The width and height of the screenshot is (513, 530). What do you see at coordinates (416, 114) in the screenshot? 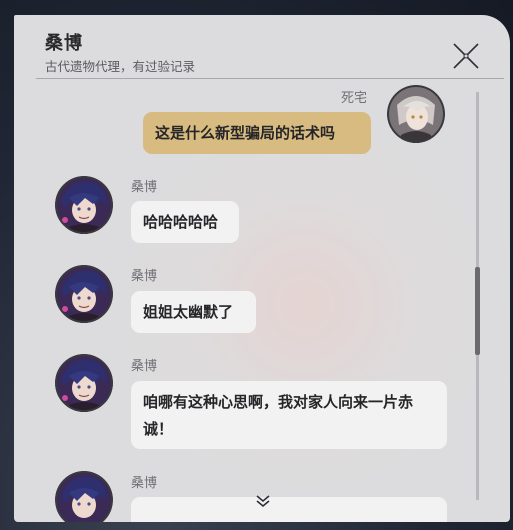
I see `self-avatar` at bounding box center [416, 114].